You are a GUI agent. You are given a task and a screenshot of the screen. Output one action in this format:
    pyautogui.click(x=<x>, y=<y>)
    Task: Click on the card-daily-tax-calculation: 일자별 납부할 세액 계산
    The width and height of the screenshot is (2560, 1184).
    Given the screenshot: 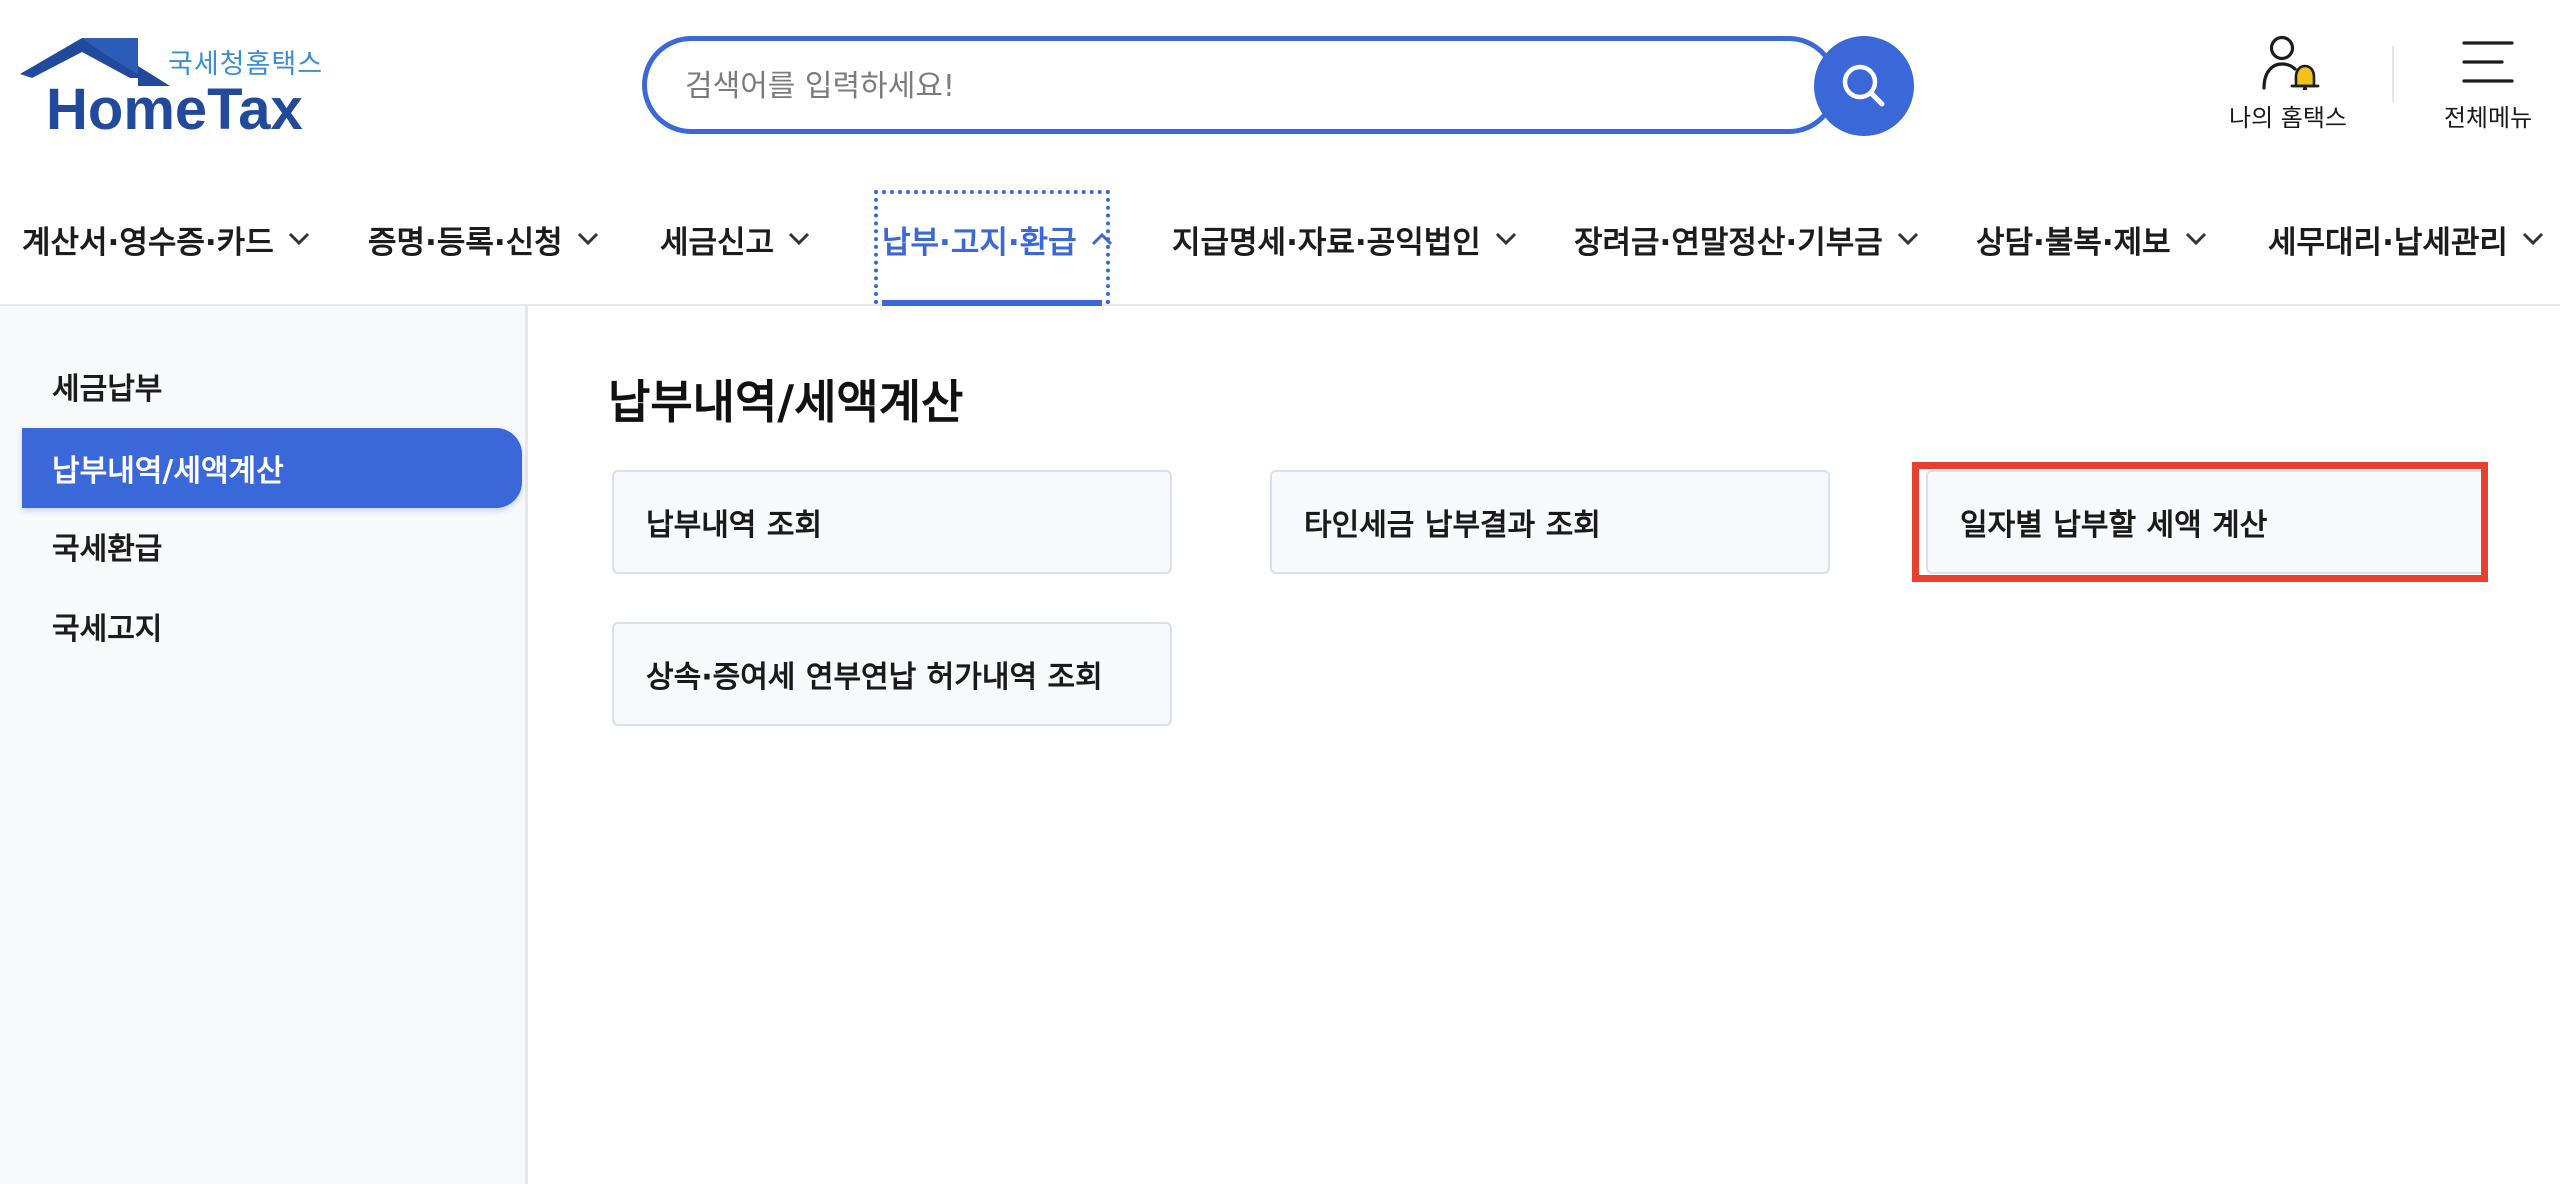 What is the action you would take?
    pyautogui.click(x=2206, y=522)
    